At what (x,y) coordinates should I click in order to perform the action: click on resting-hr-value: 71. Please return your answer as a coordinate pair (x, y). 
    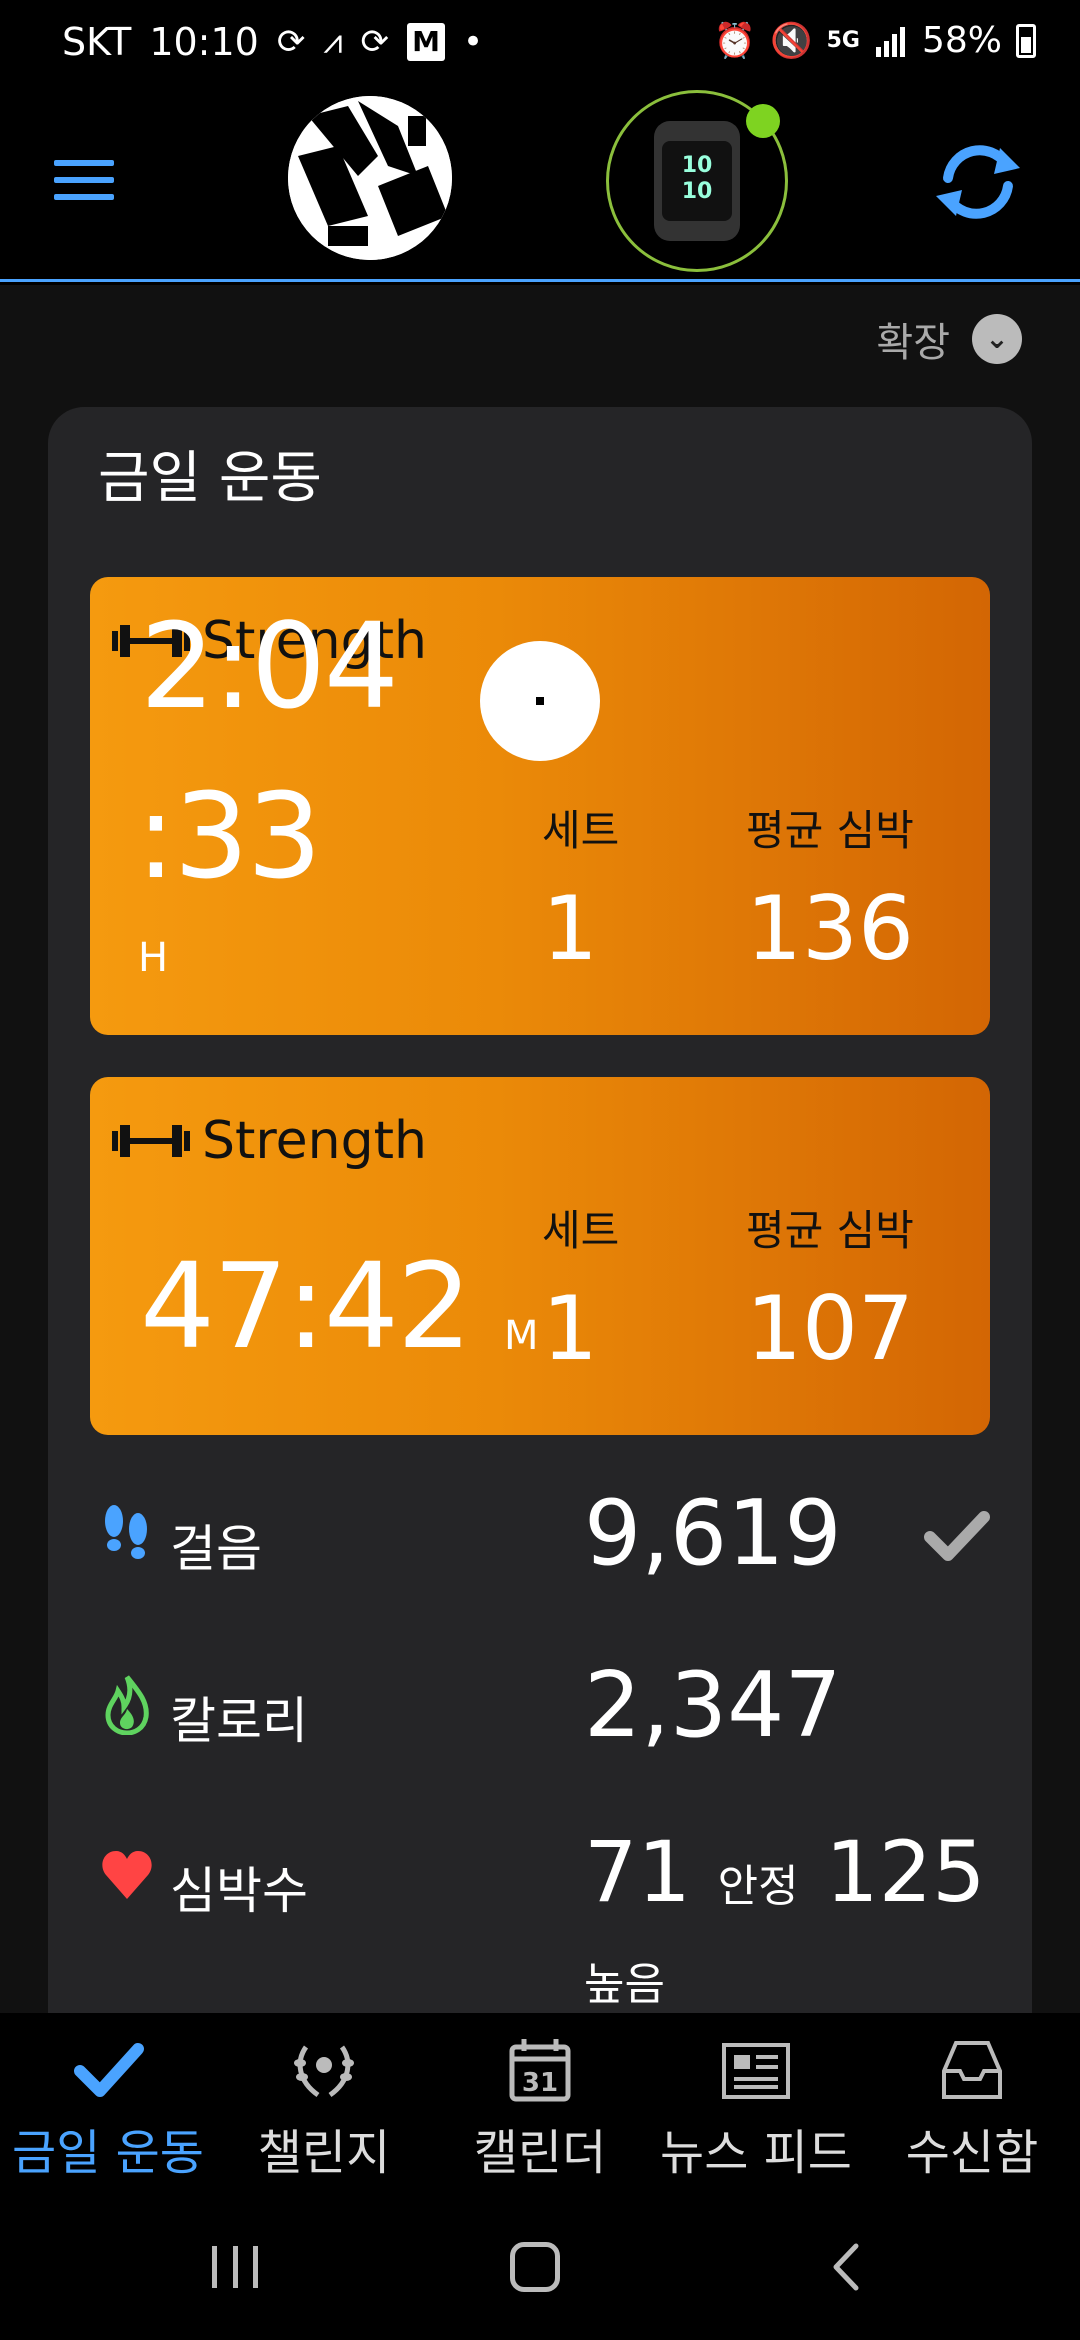
    Looking at the image, I should click on (637, 1872).